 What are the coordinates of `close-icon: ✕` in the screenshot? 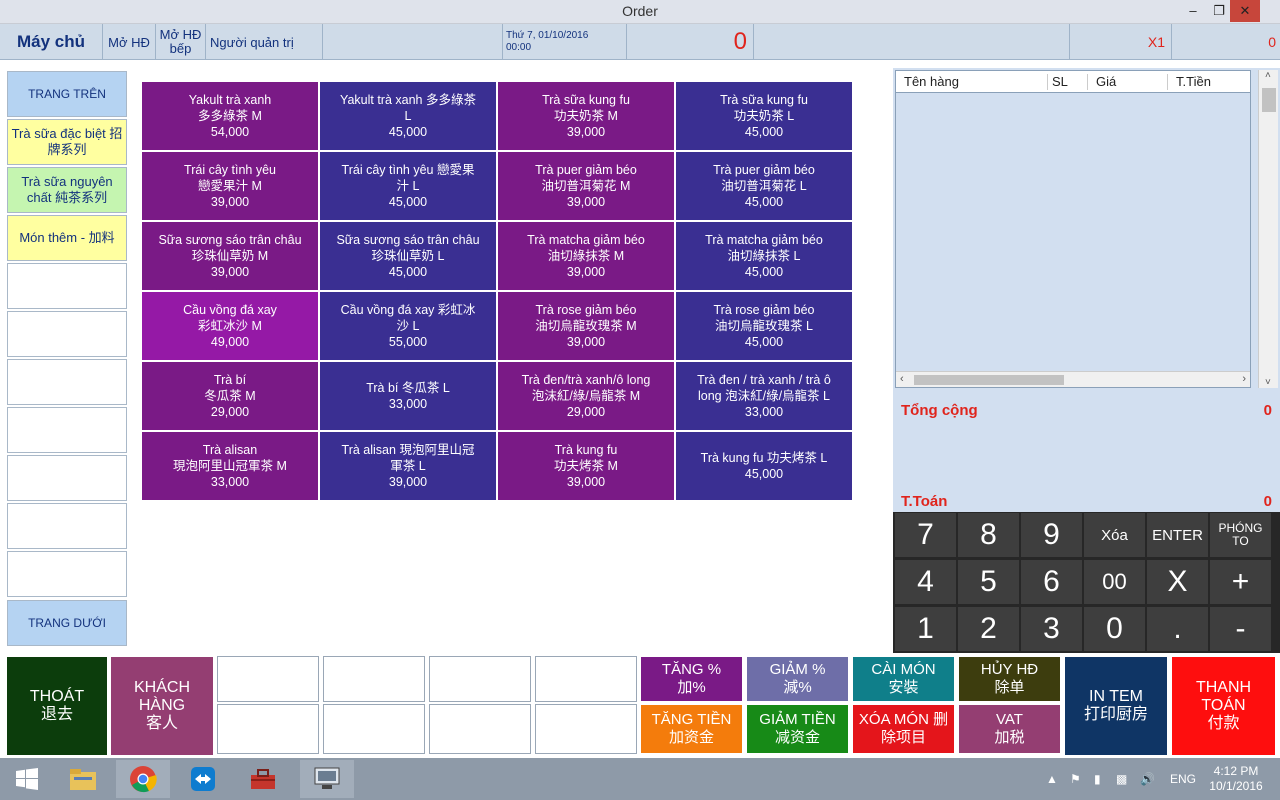 It's located at (1245, 11).